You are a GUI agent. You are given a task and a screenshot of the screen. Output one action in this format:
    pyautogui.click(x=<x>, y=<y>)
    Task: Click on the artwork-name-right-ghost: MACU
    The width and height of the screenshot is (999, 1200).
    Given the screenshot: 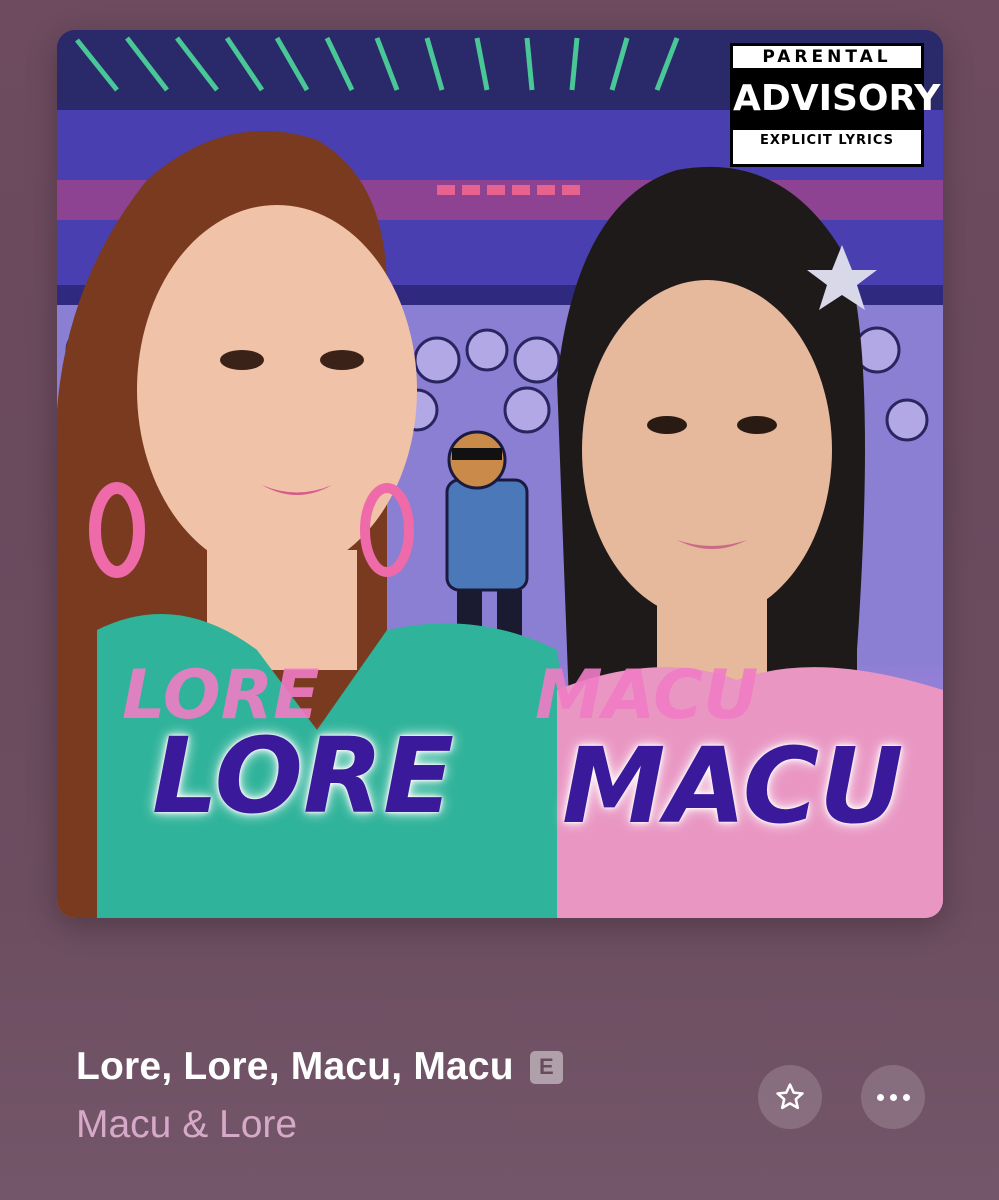 What is the action you would take?
    pyautogui.click(x=647, y=695)
    